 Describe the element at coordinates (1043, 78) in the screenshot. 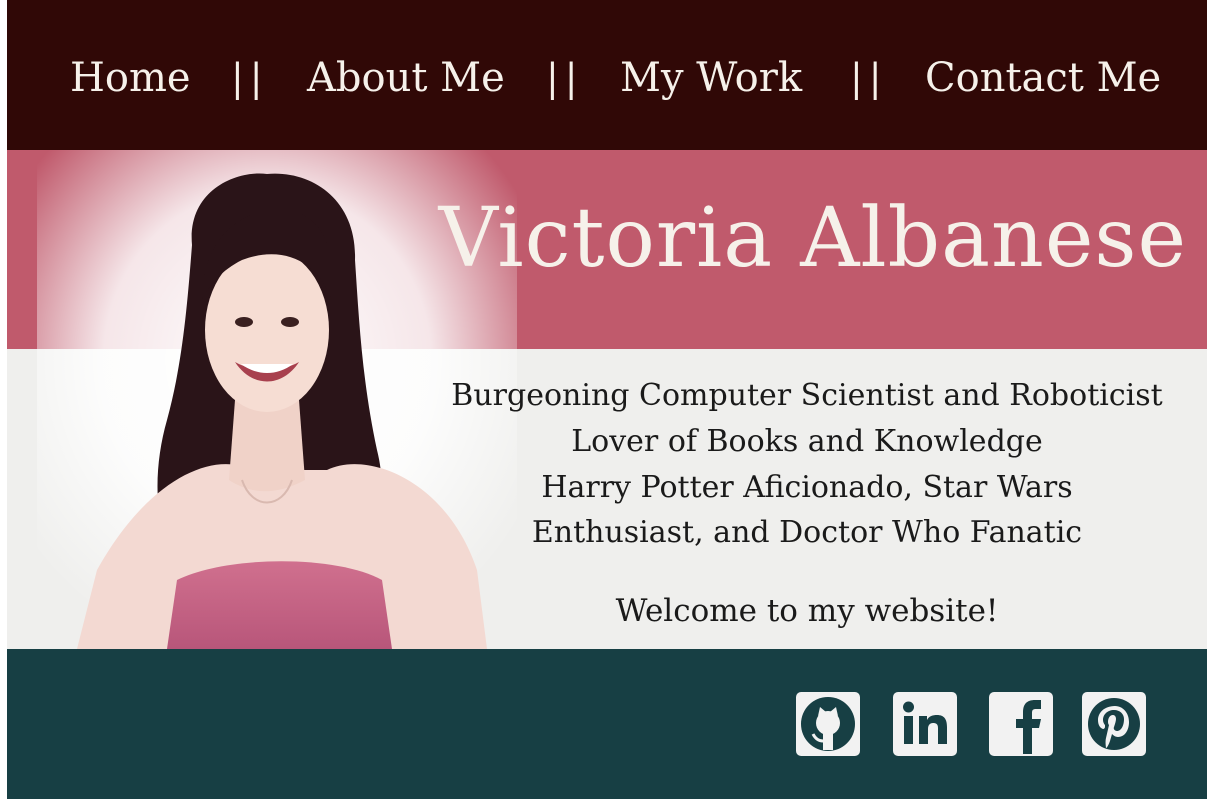

I see `nav-contact-link: Contact Me` at that location.